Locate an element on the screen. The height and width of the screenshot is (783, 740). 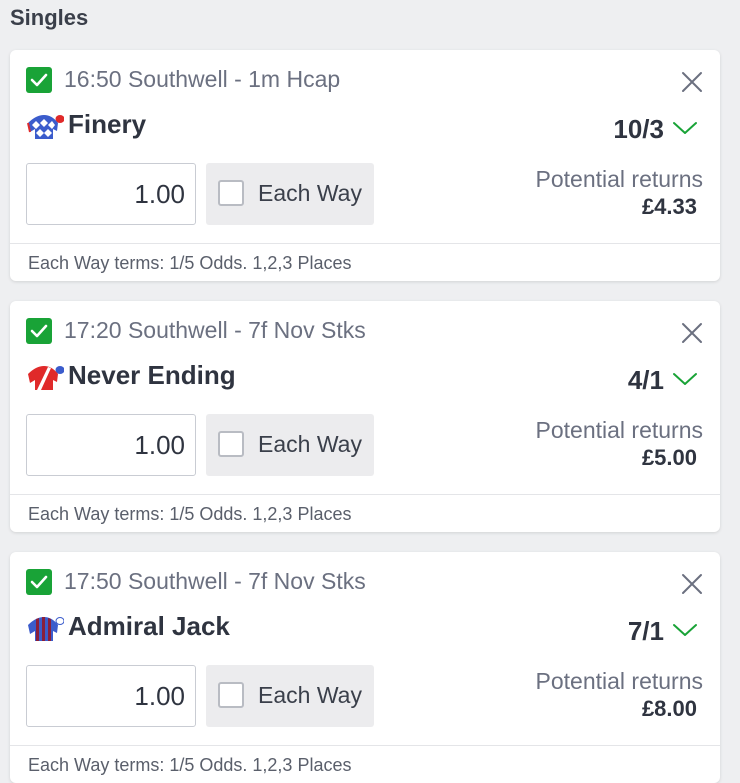
odds-value: 10/3 is located at coordinates (638, 129).